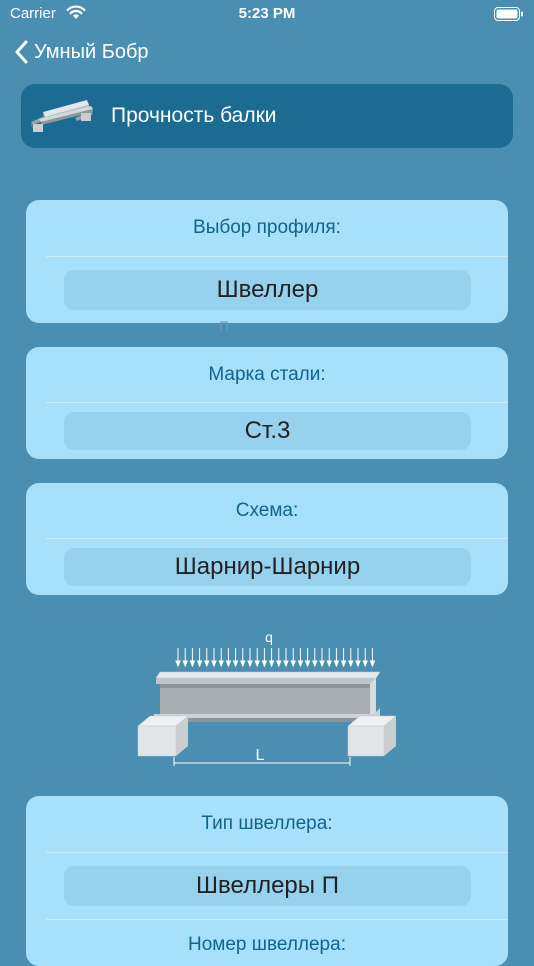 This screenshot has height=966, width=534. Describe the element at coordinates (267, 510) in the screenshot. I see `scheme-label: Схема:` at that location.